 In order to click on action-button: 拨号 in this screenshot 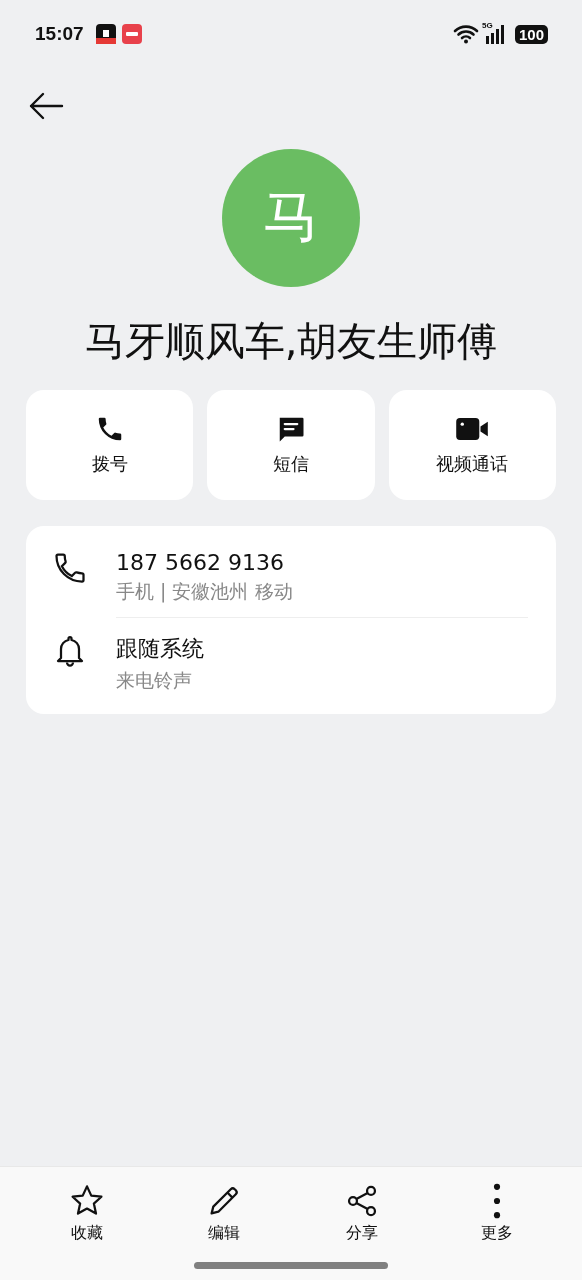, I will do `click(110, 445)`.